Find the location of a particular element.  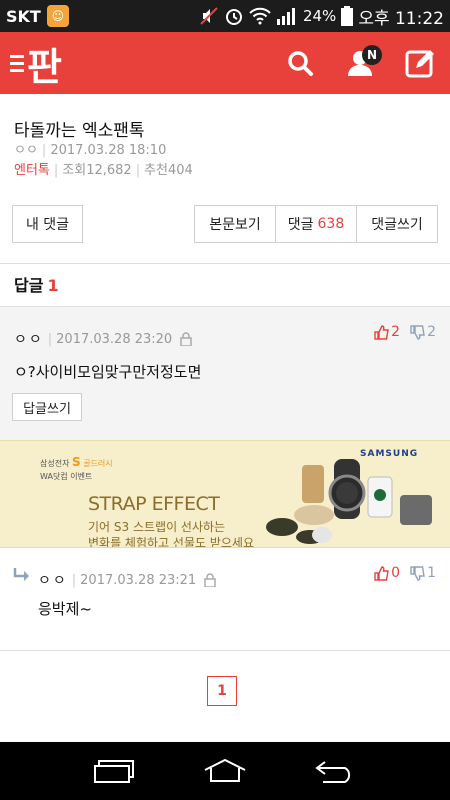

replies-header: 답글 1 is located at coordinates (36, 284).